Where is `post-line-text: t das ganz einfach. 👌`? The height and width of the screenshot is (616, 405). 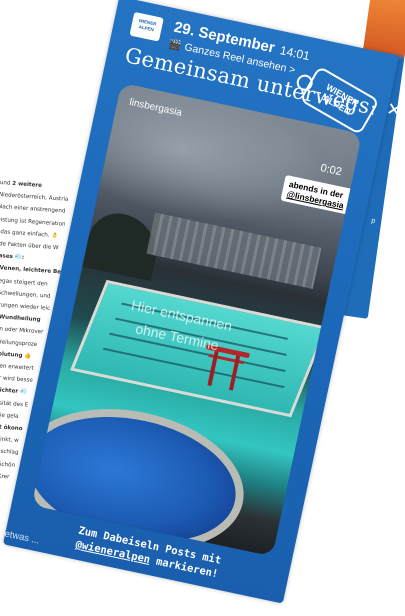
post-line-text: t das ganz einfach. 👌 is located at coordinates (29, 234).